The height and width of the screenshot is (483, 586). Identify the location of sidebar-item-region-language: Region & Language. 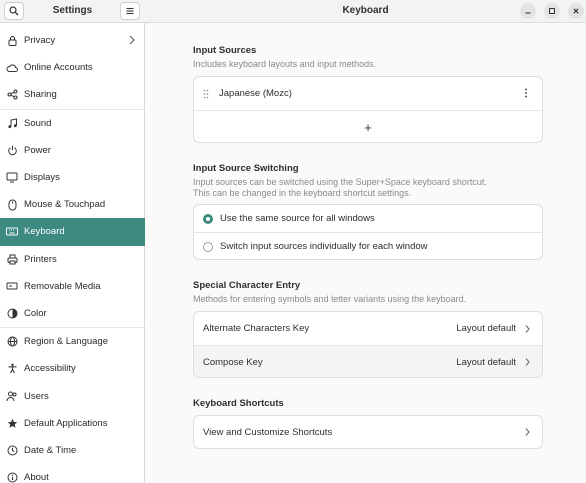
(72, 341).